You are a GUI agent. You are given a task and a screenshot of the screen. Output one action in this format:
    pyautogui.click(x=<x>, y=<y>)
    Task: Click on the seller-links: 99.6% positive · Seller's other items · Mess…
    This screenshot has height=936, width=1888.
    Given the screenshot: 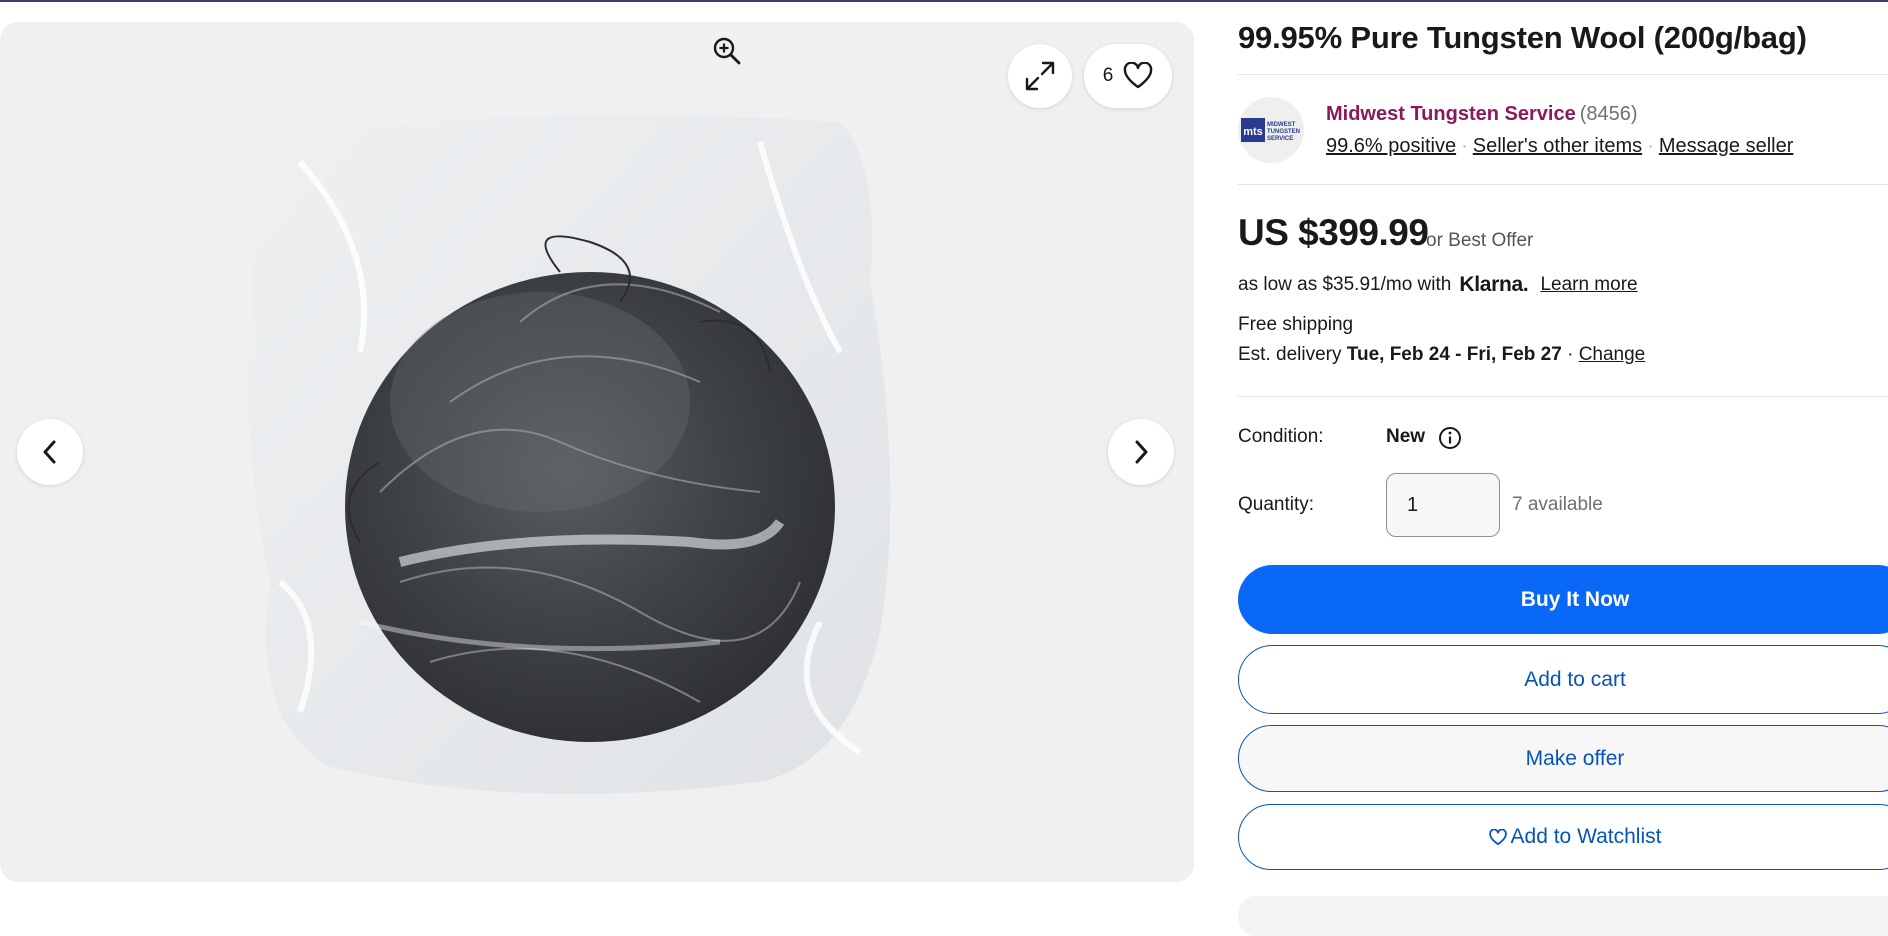 What is the action you would take?
    pyautogui.click(x=1559, y=146)
    